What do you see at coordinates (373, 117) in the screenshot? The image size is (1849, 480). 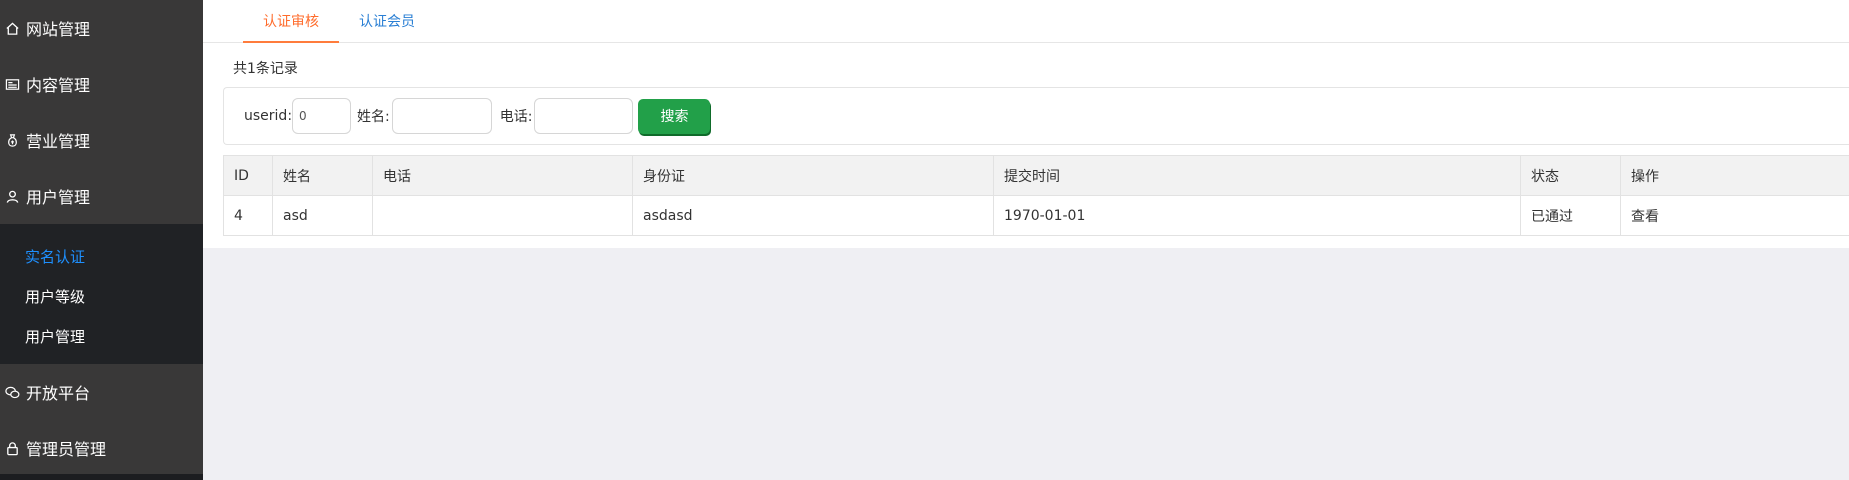 I see `name-label: 姓名:` at bounding box center [373, 117].